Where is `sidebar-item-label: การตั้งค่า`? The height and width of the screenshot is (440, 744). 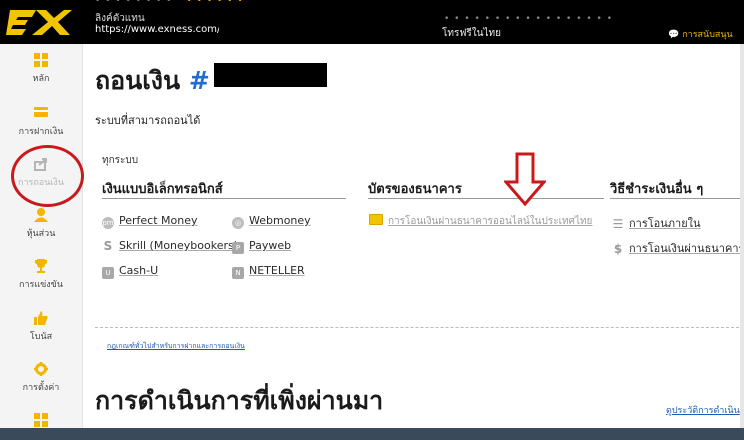 sidebar-item-label: การตั้งค่า is located at coordinates (41, 388).